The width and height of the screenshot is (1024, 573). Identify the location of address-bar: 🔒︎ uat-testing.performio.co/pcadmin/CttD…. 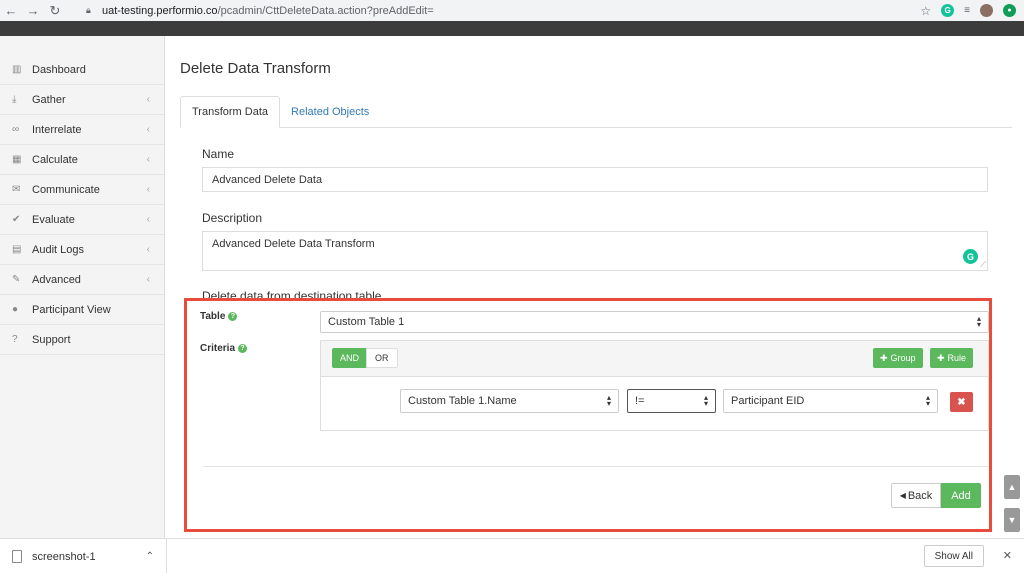
(501, 10).